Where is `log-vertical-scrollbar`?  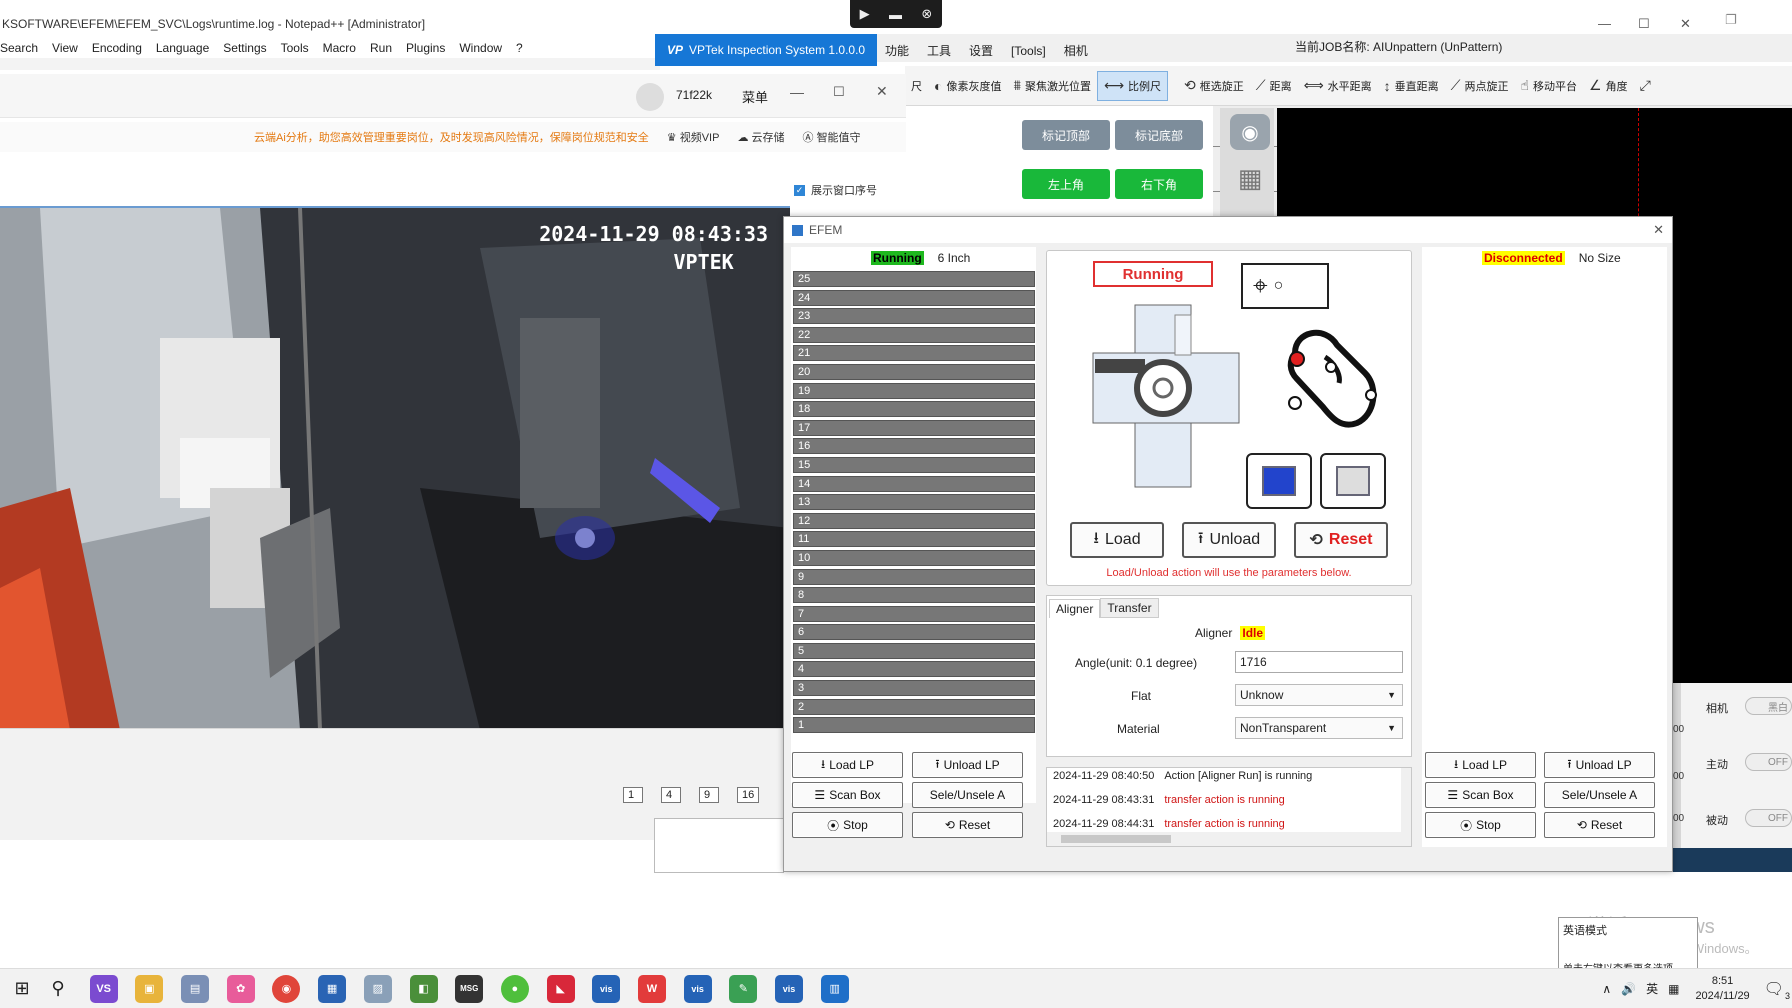 log-vertical-scrollbar is located at coordinates (1406, 800).